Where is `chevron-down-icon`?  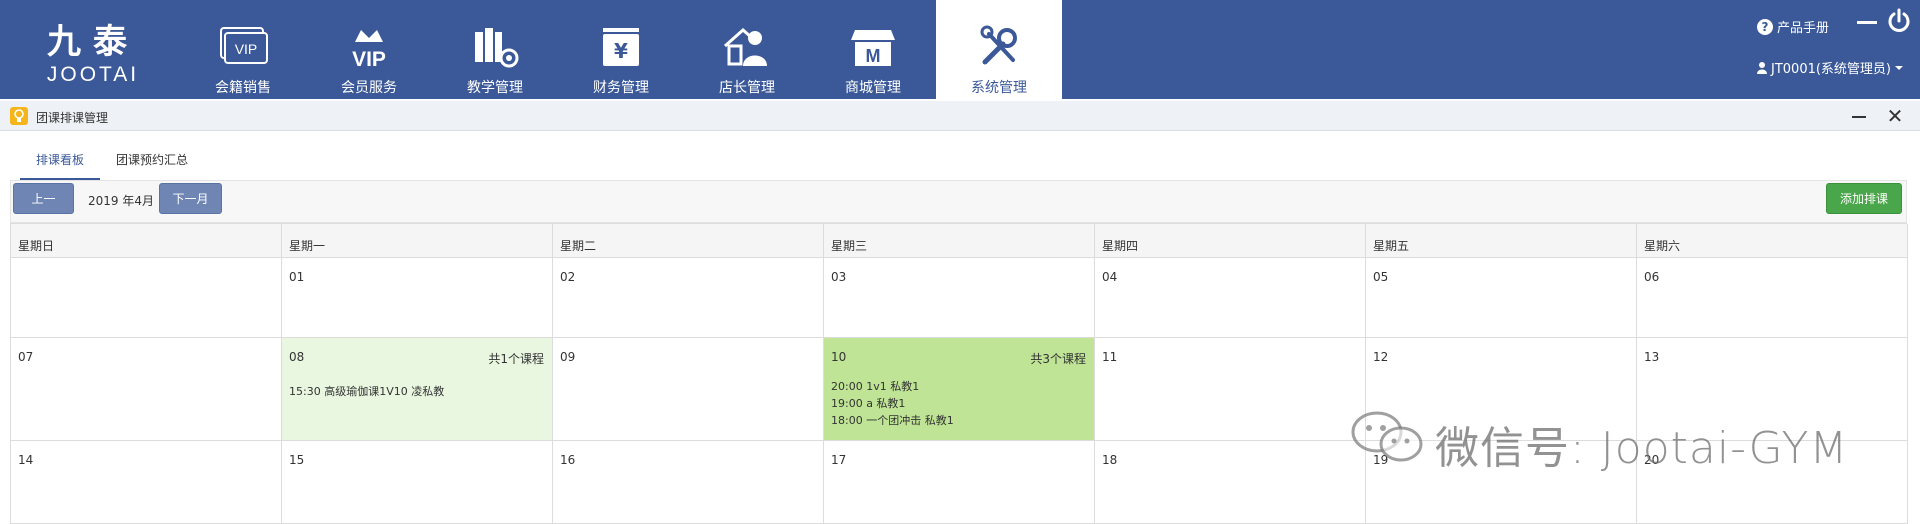
chevron-down-icon is located at coordinates (1899, 67).